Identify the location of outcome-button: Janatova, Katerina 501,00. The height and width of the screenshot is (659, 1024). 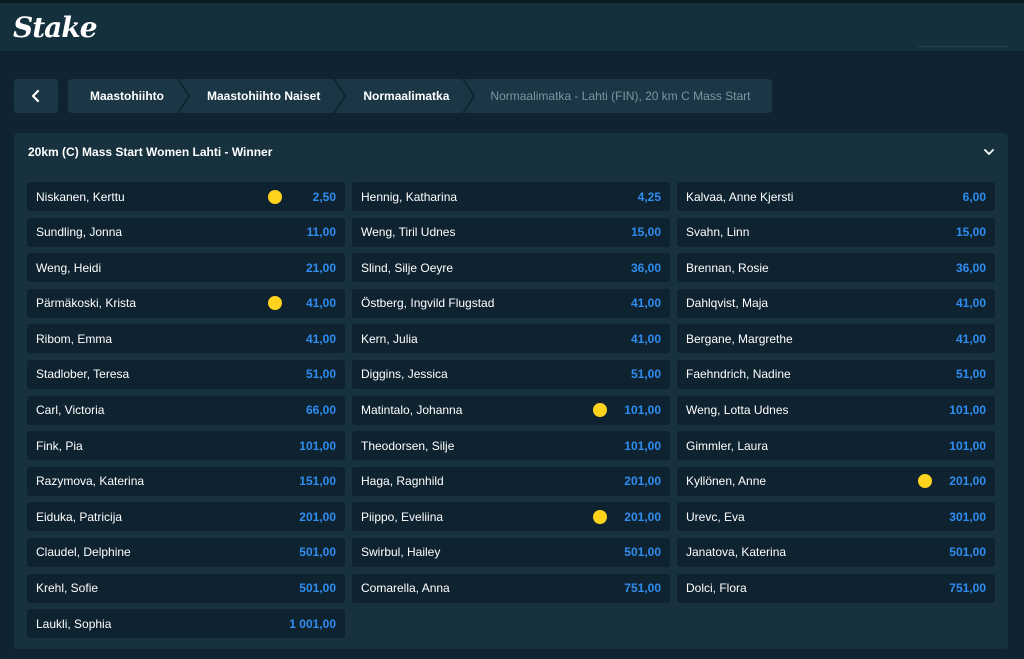
(836, 552).